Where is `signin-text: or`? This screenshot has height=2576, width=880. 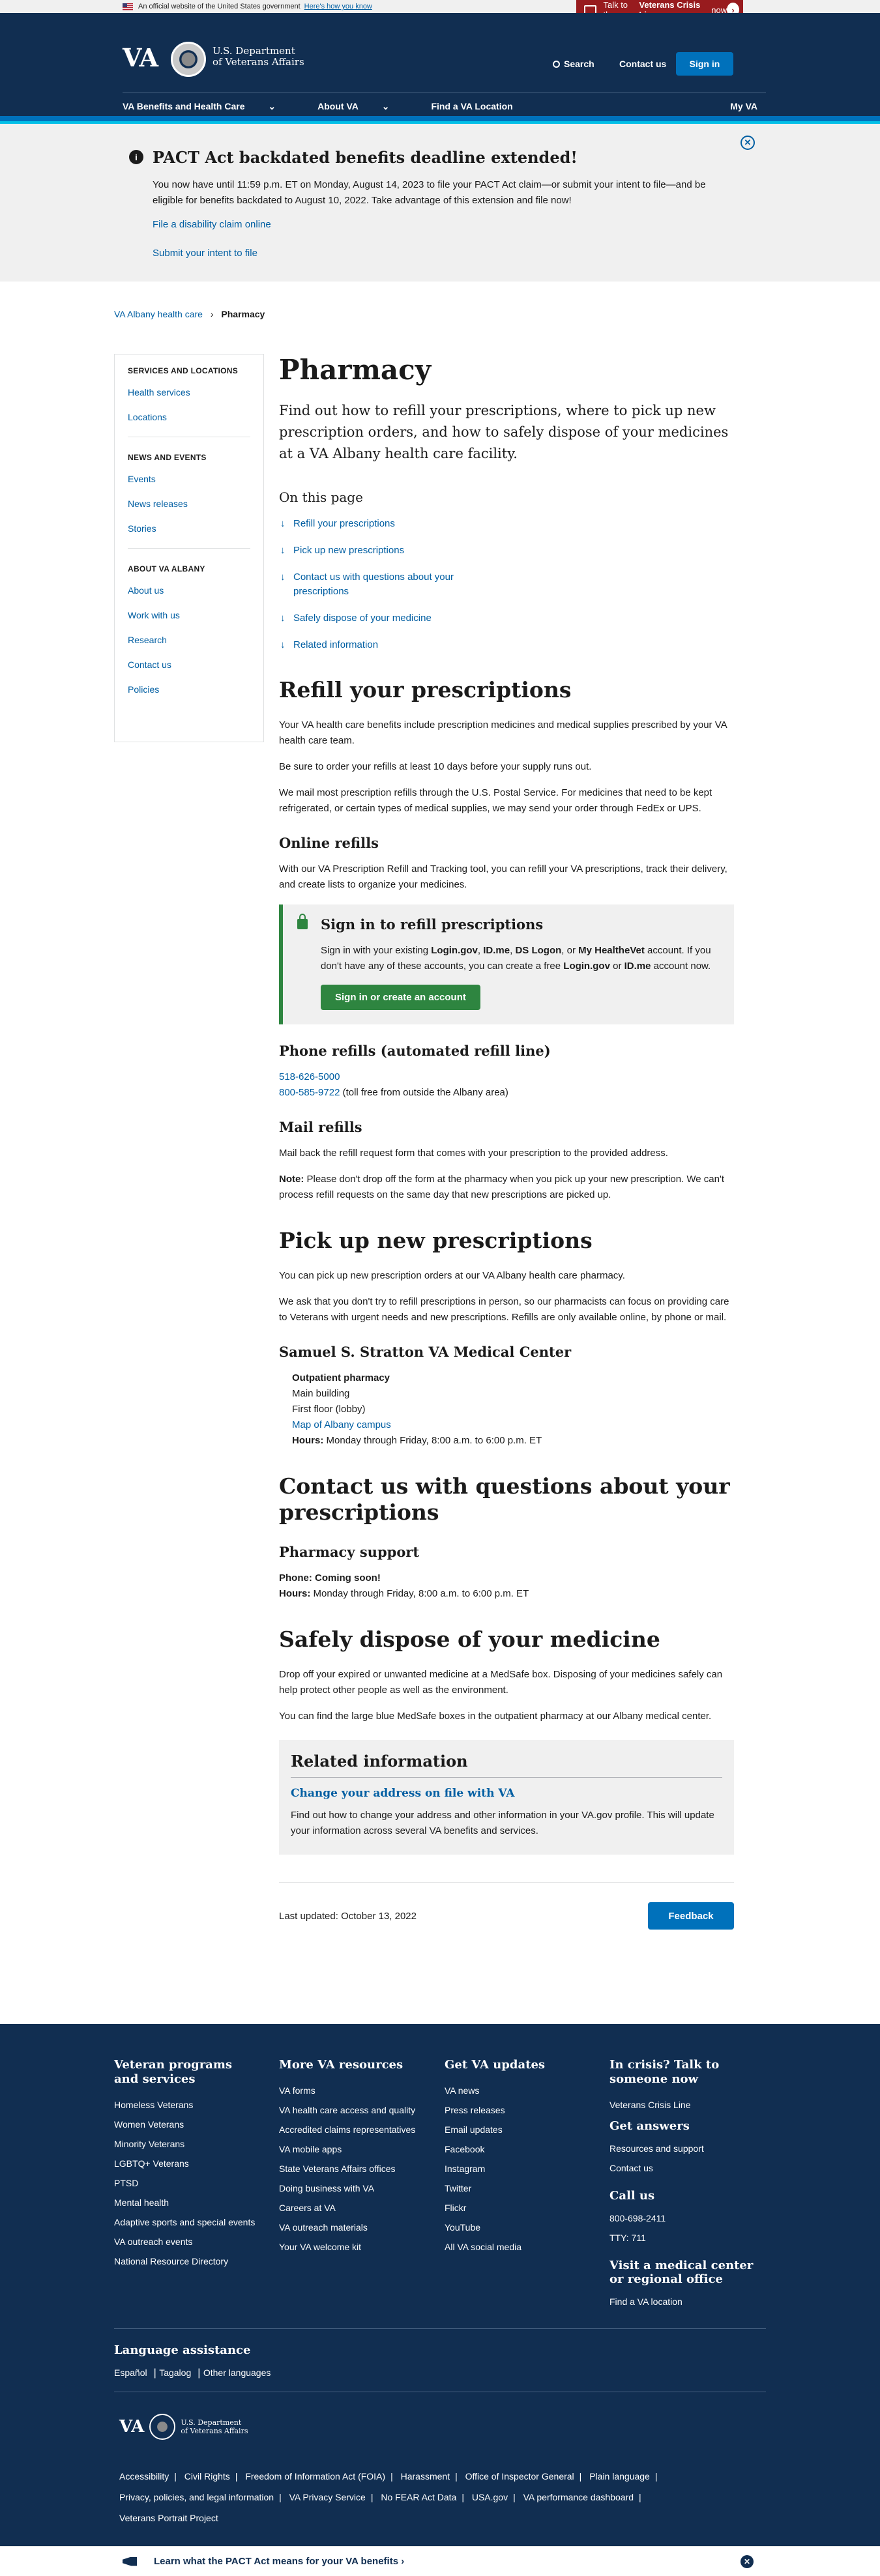 signin-text: or is located at coordinates (617, 966).